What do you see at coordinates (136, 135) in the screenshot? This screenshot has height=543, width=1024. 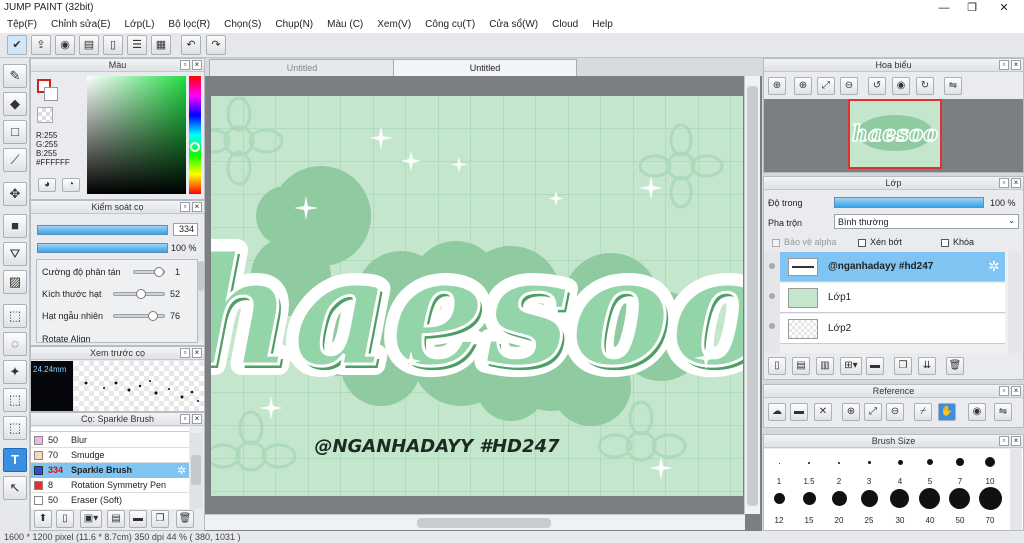 I see `saturation-value-picker` at bounding box center [136, 135].